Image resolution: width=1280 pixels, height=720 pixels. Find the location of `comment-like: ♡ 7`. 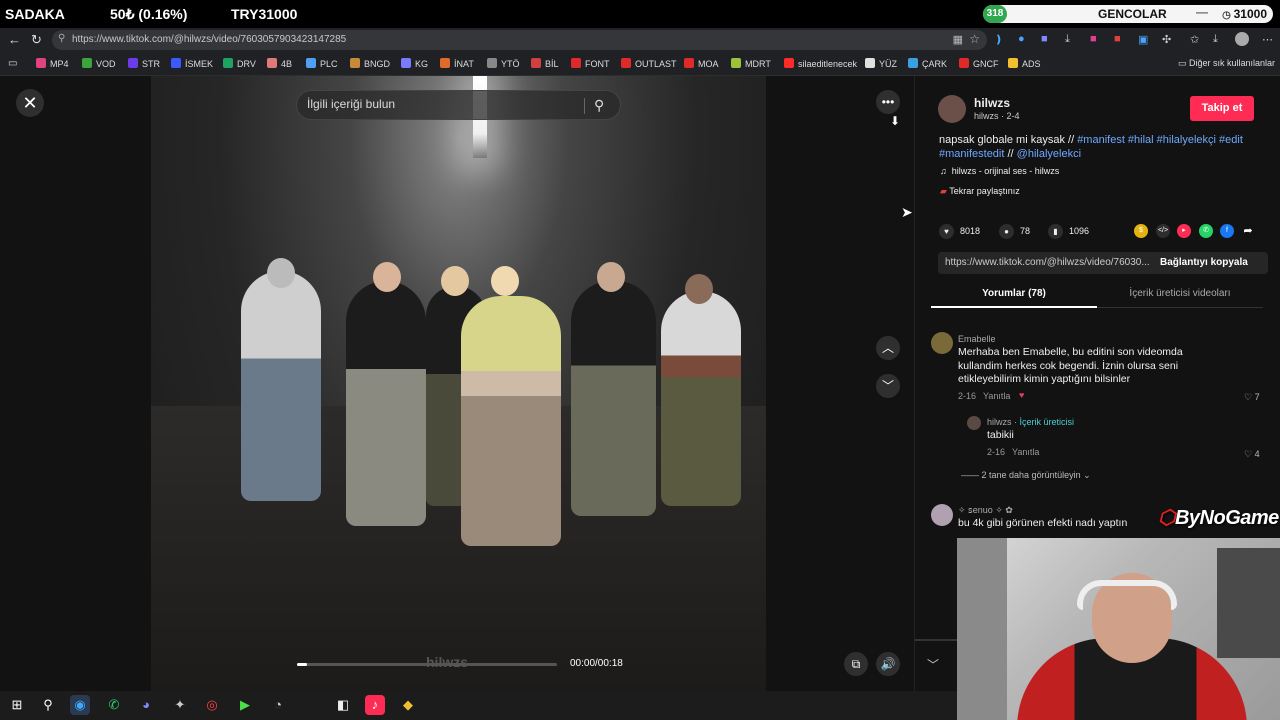

comment-like: ♡ 7 is located at coordinates (1252, 397).